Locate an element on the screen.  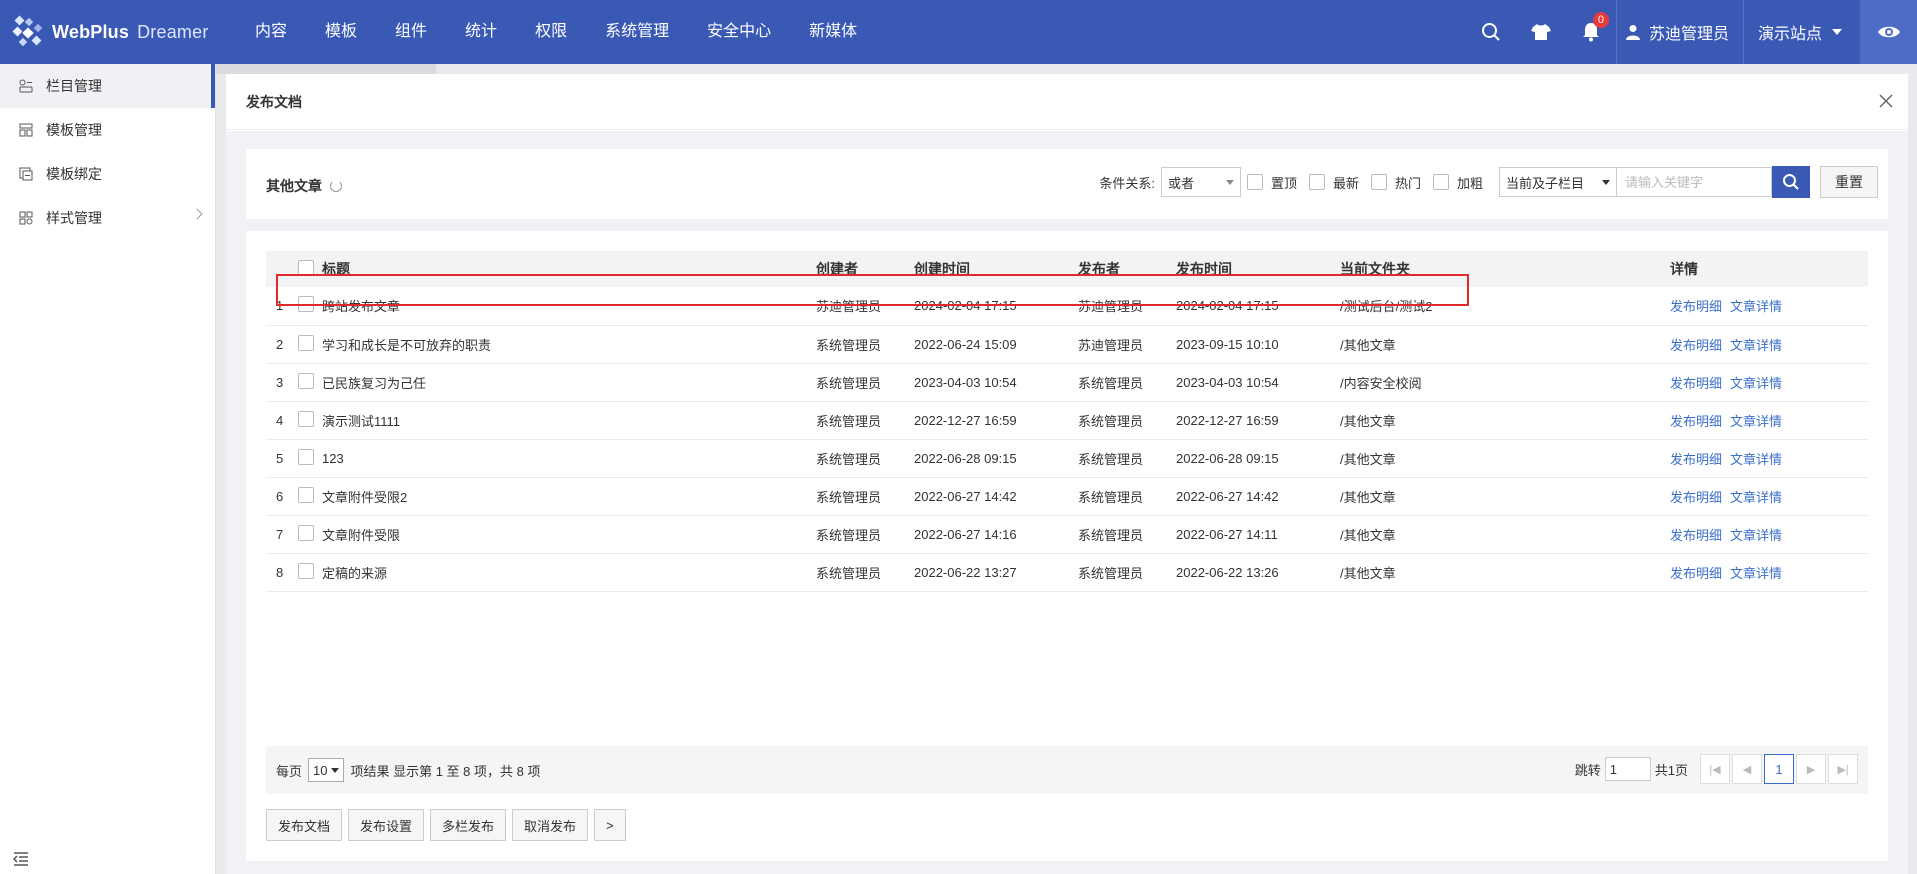
row-title: 文章附件受限 is located at coordinates (565, 534).